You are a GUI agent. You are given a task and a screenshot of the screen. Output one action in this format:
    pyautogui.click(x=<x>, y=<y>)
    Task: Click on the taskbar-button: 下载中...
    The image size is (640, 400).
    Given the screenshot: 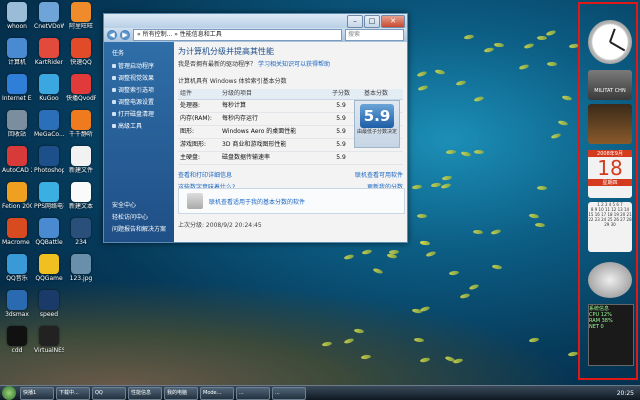 What is the action you would take?
    pyautogui.click(x=73, y=393)
    